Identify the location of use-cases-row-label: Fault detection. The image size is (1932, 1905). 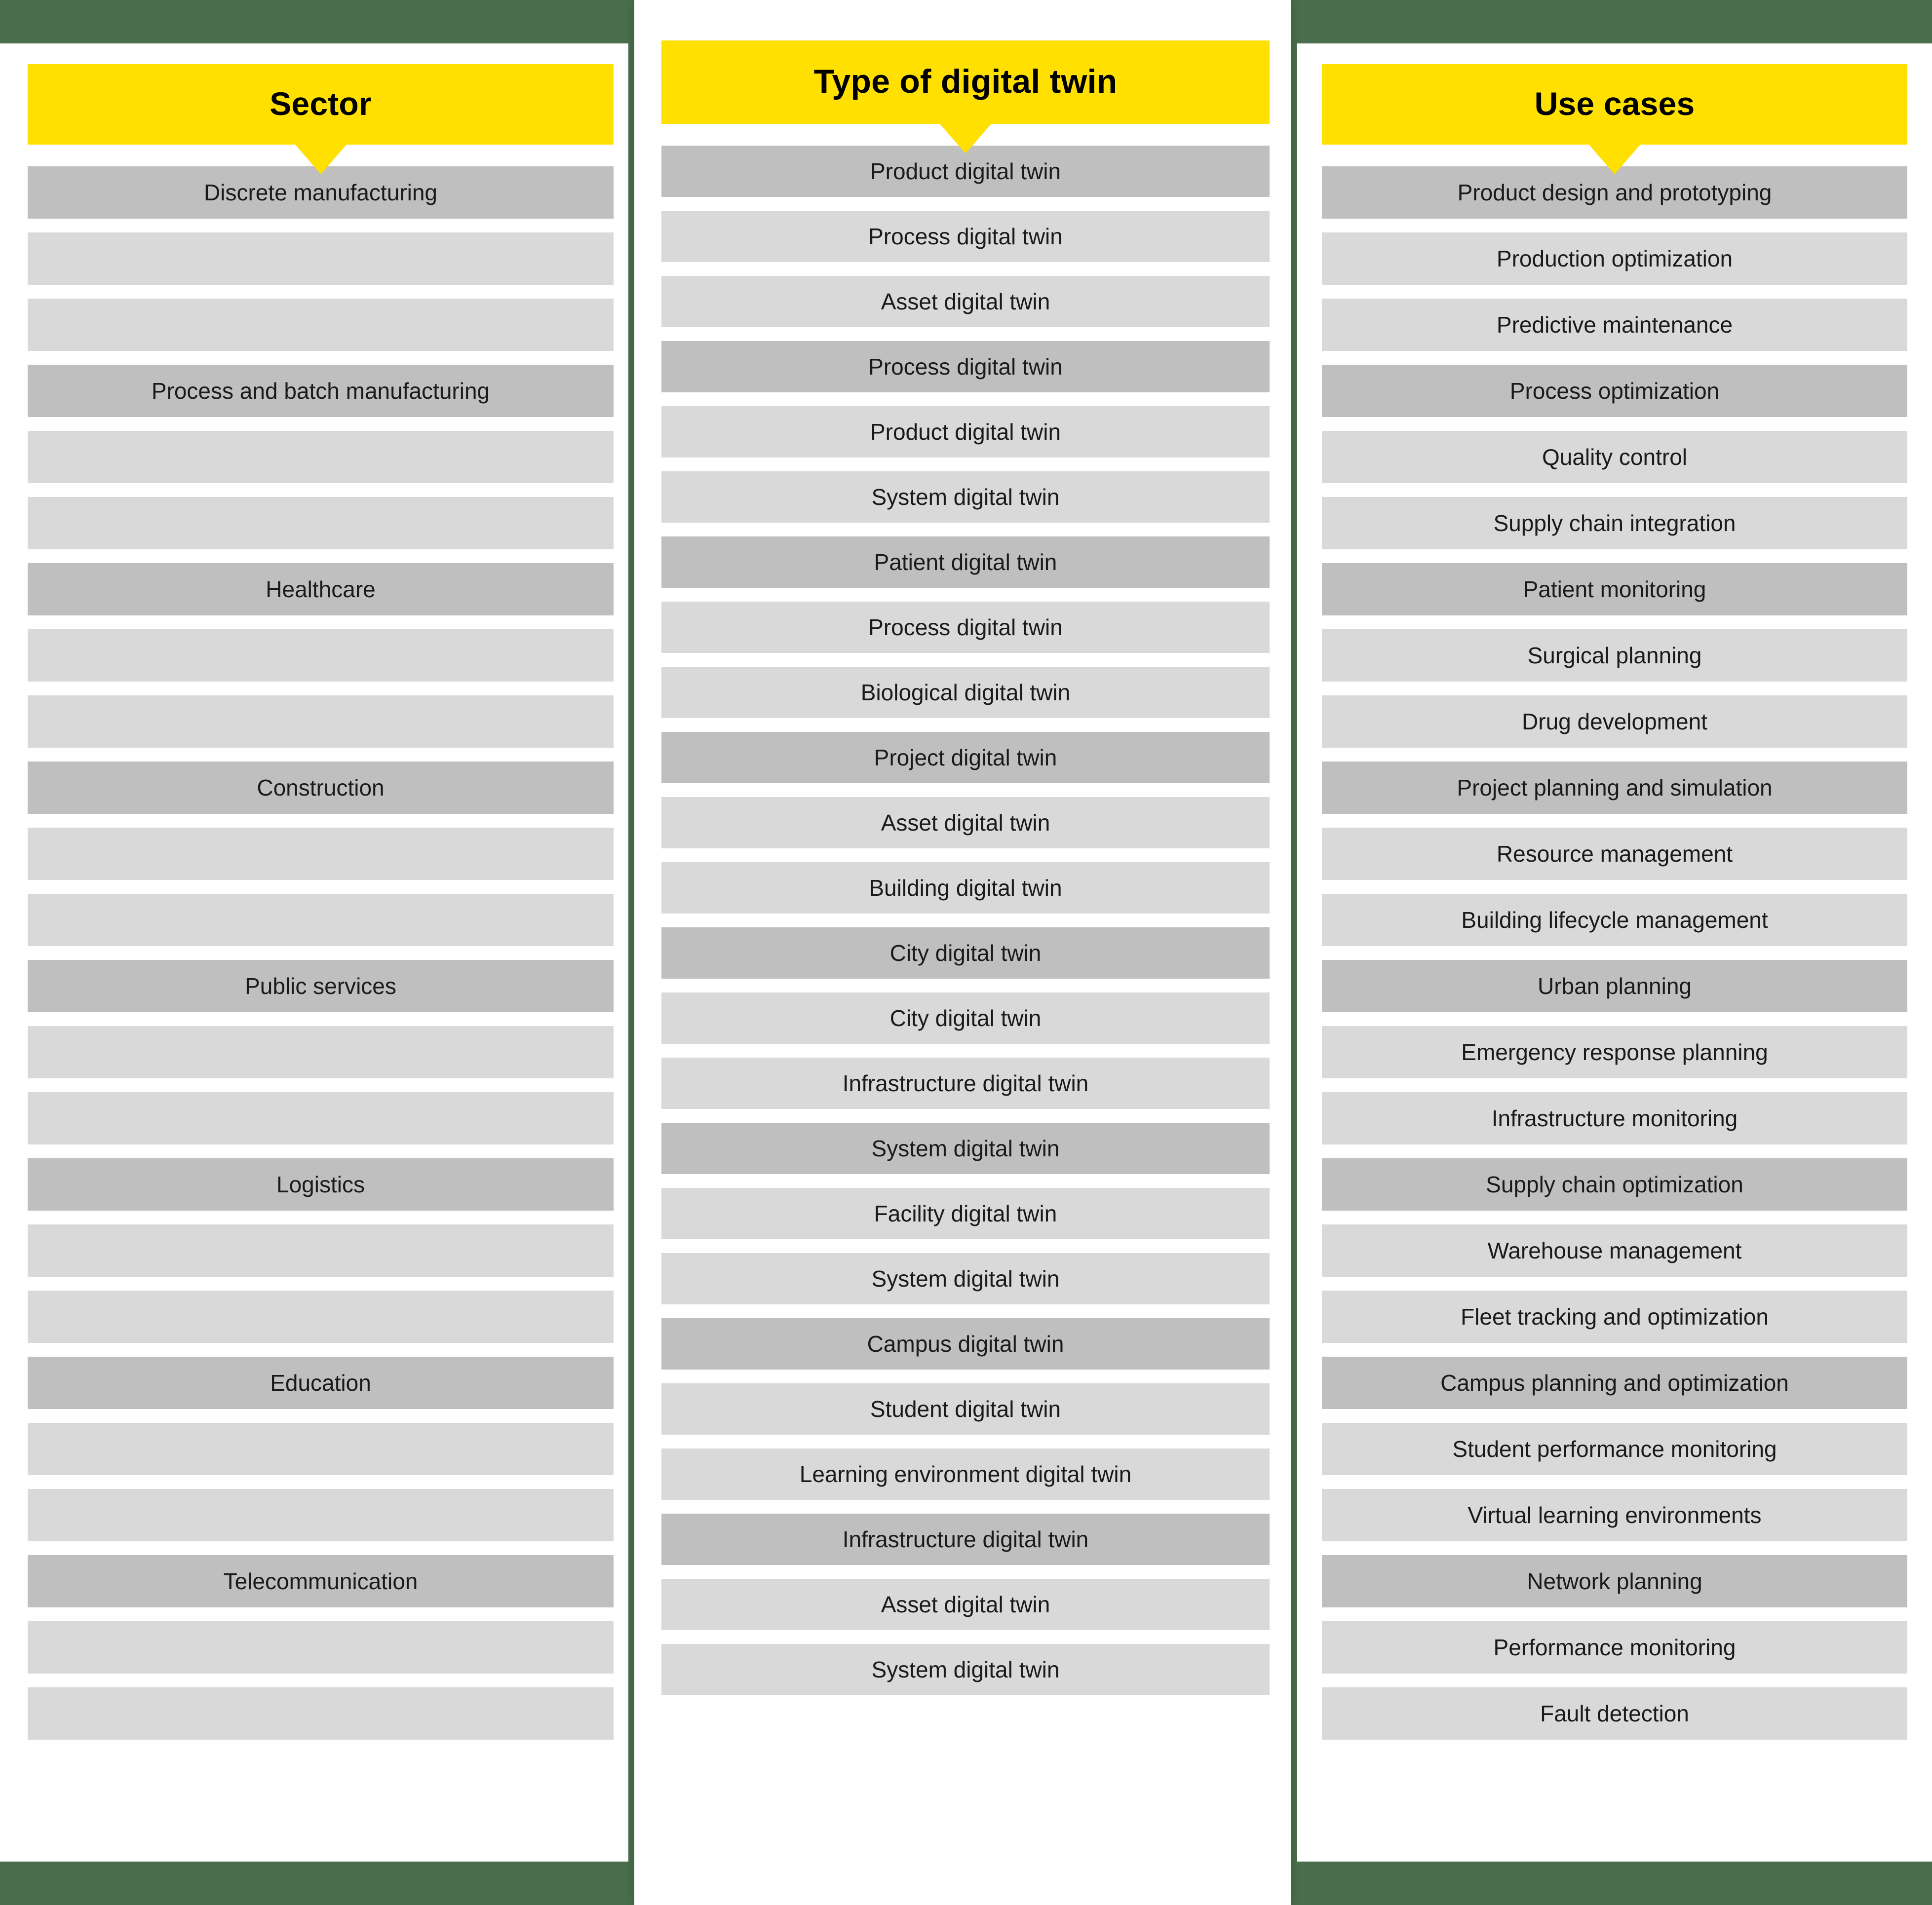
(1615, 1713).